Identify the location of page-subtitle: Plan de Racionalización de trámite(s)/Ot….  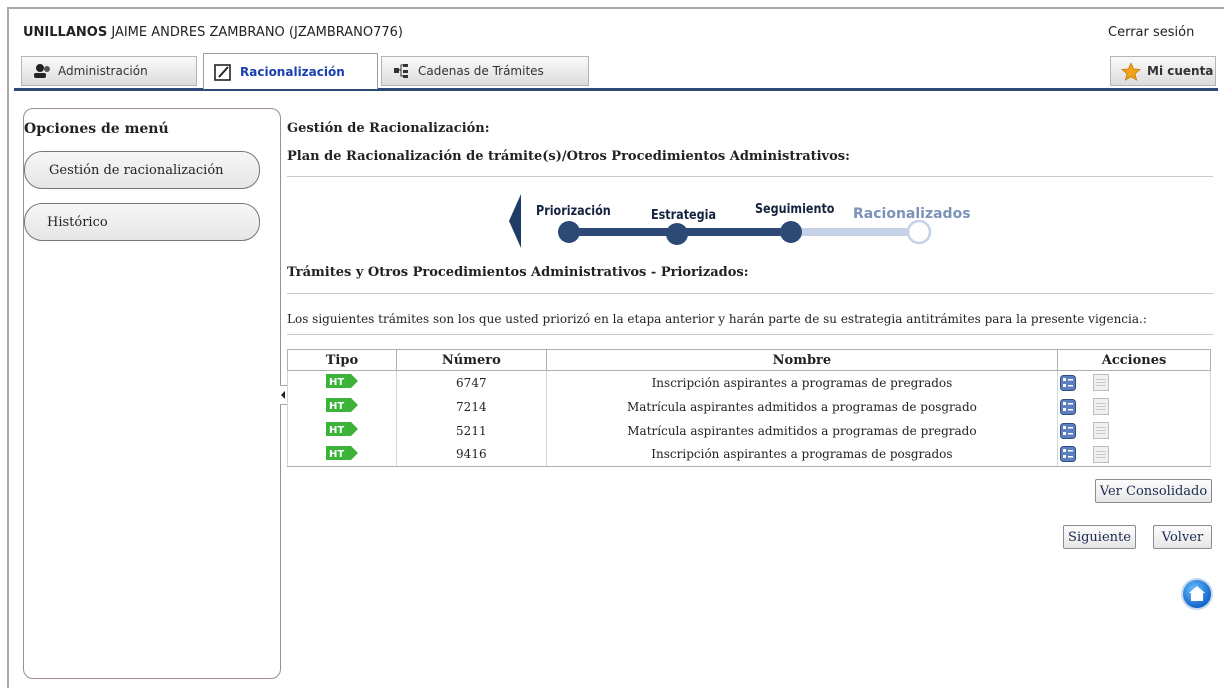
(568, 156).